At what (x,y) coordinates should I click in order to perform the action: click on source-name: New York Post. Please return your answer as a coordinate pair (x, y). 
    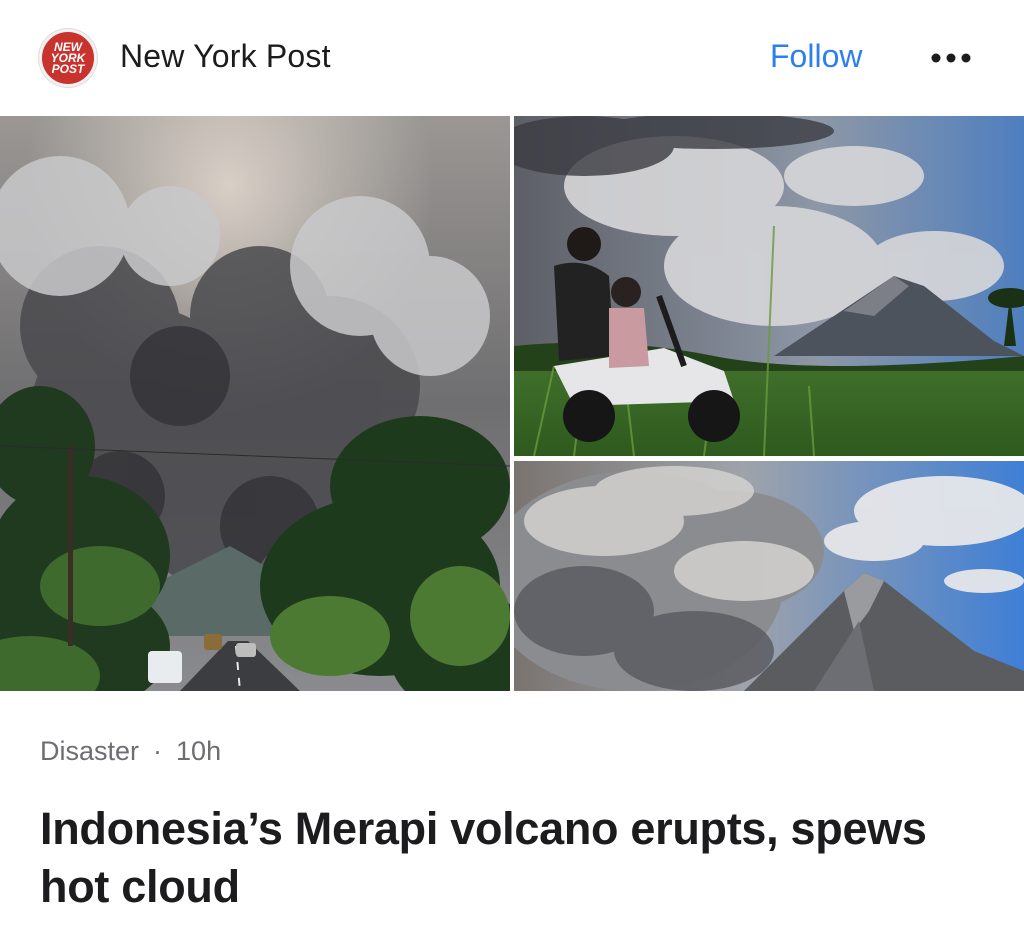
    Looking at the image, I should click on (225, 56).